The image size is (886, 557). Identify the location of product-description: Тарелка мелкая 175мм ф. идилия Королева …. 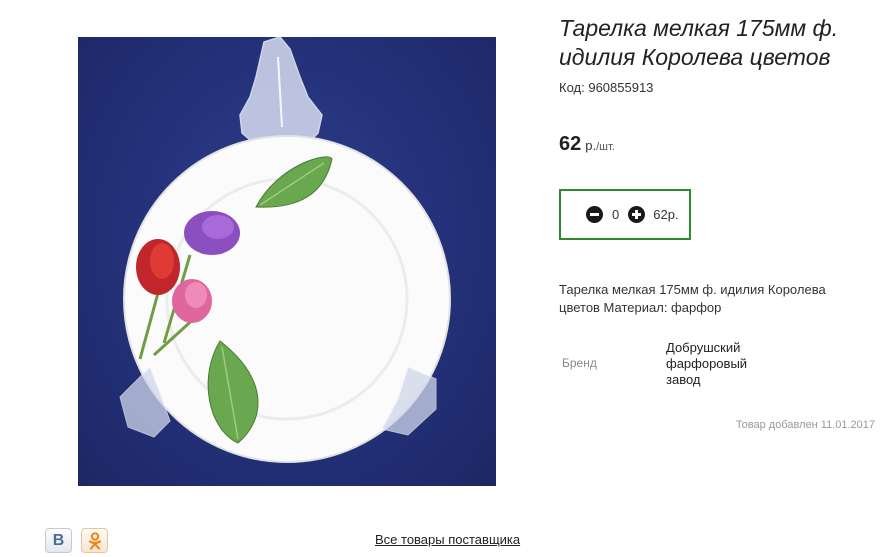
(692, 298).